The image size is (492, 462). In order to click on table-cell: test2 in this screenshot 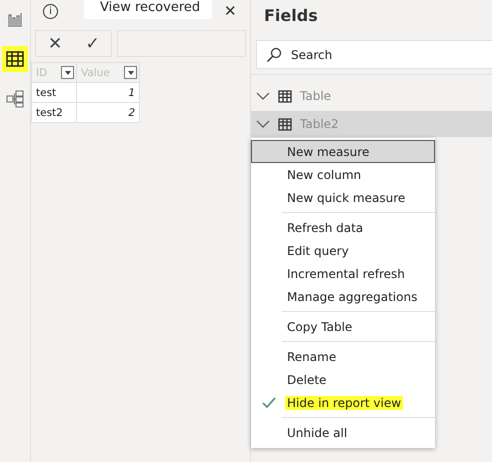, I will do `click(54, 112)`.